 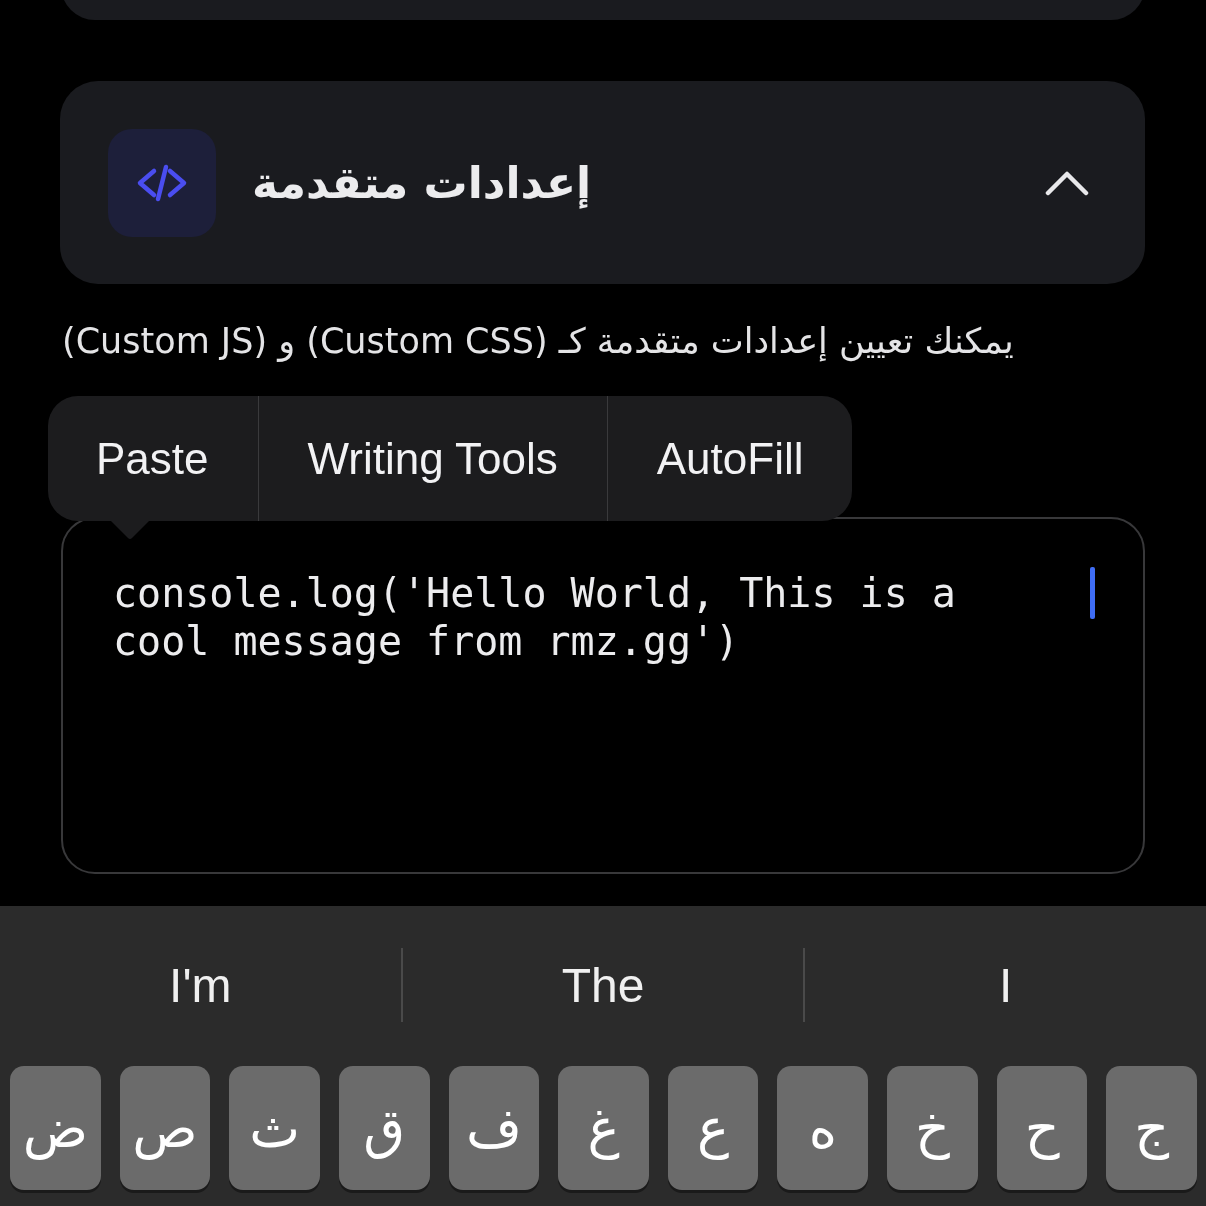 What do you see at coordinates (713, 1128) in the screenshot?
I see `key: ع` at bounding box center [713, 1128].